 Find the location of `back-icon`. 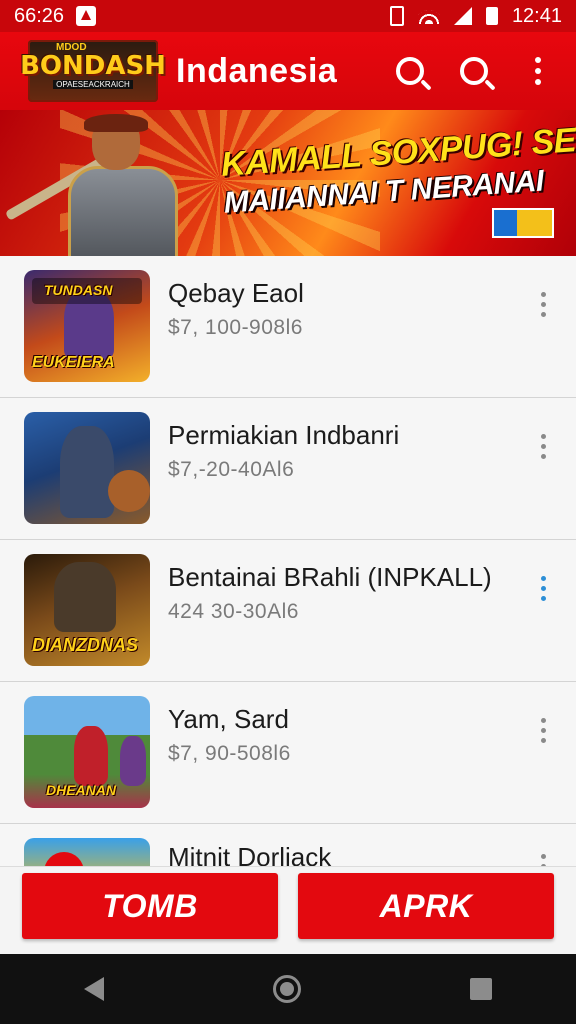

back-icon is located at coordinates (94, 989).